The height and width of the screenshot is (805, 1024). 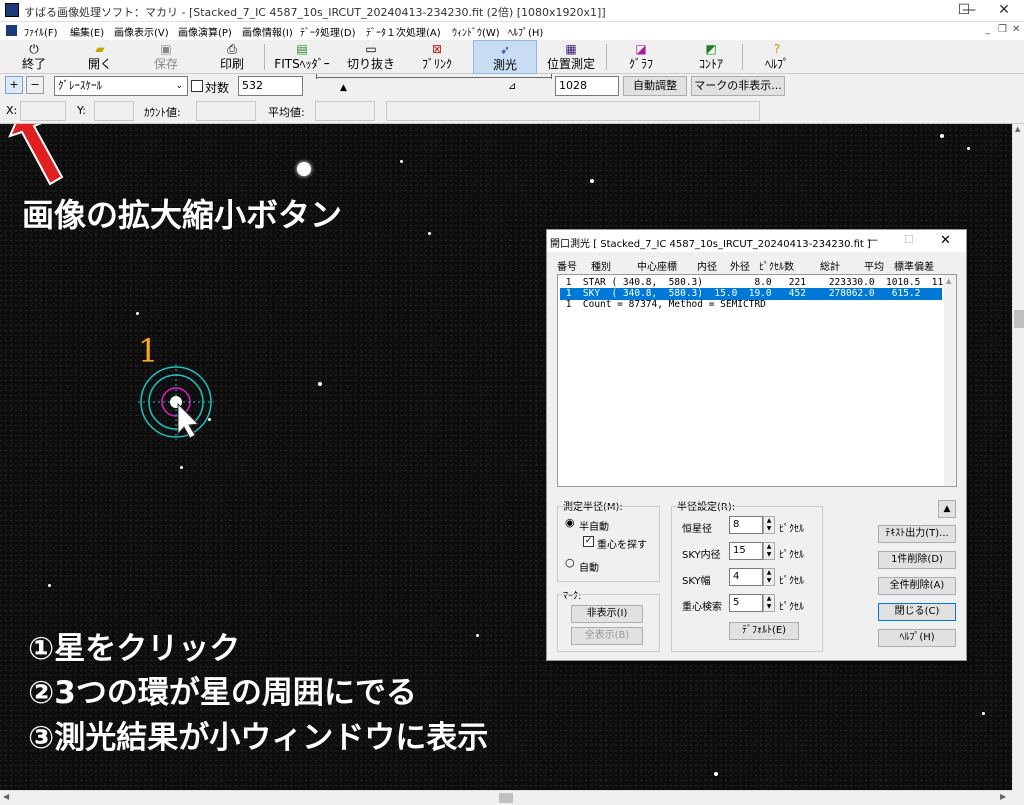 I want to click on sky-width-input: 4, so click(x=746, y=577).